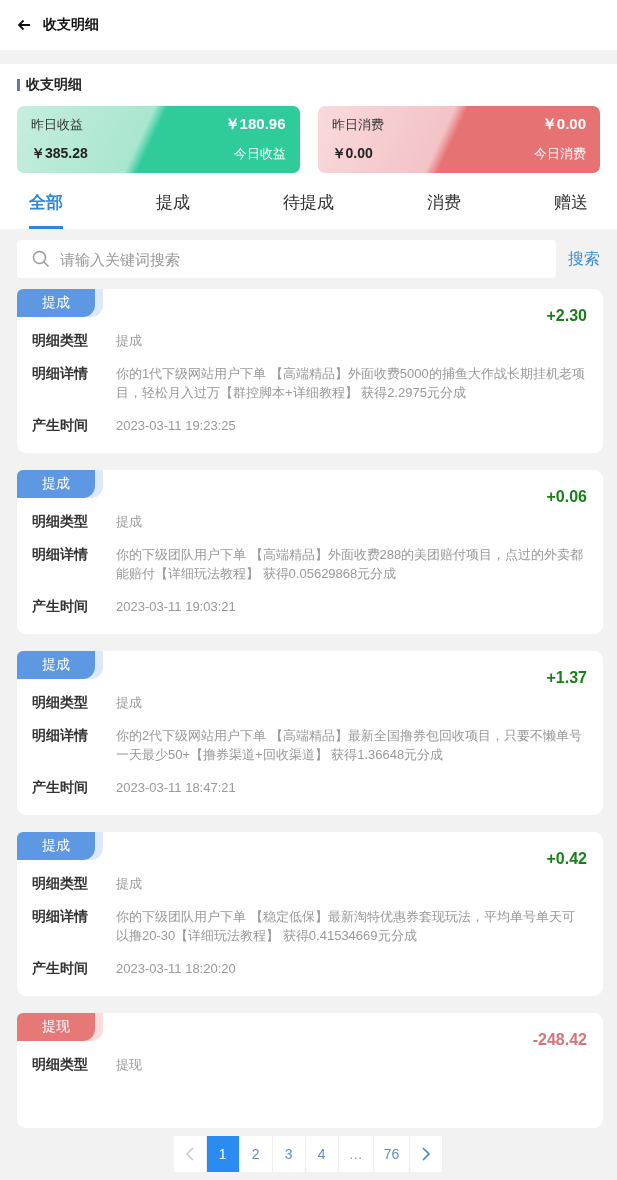 This screenshot has height=1180, width=617. Describe the element at coordinates (57, 124) in the screenshot. I see `yesterday-label: 昨日收益` at that location.